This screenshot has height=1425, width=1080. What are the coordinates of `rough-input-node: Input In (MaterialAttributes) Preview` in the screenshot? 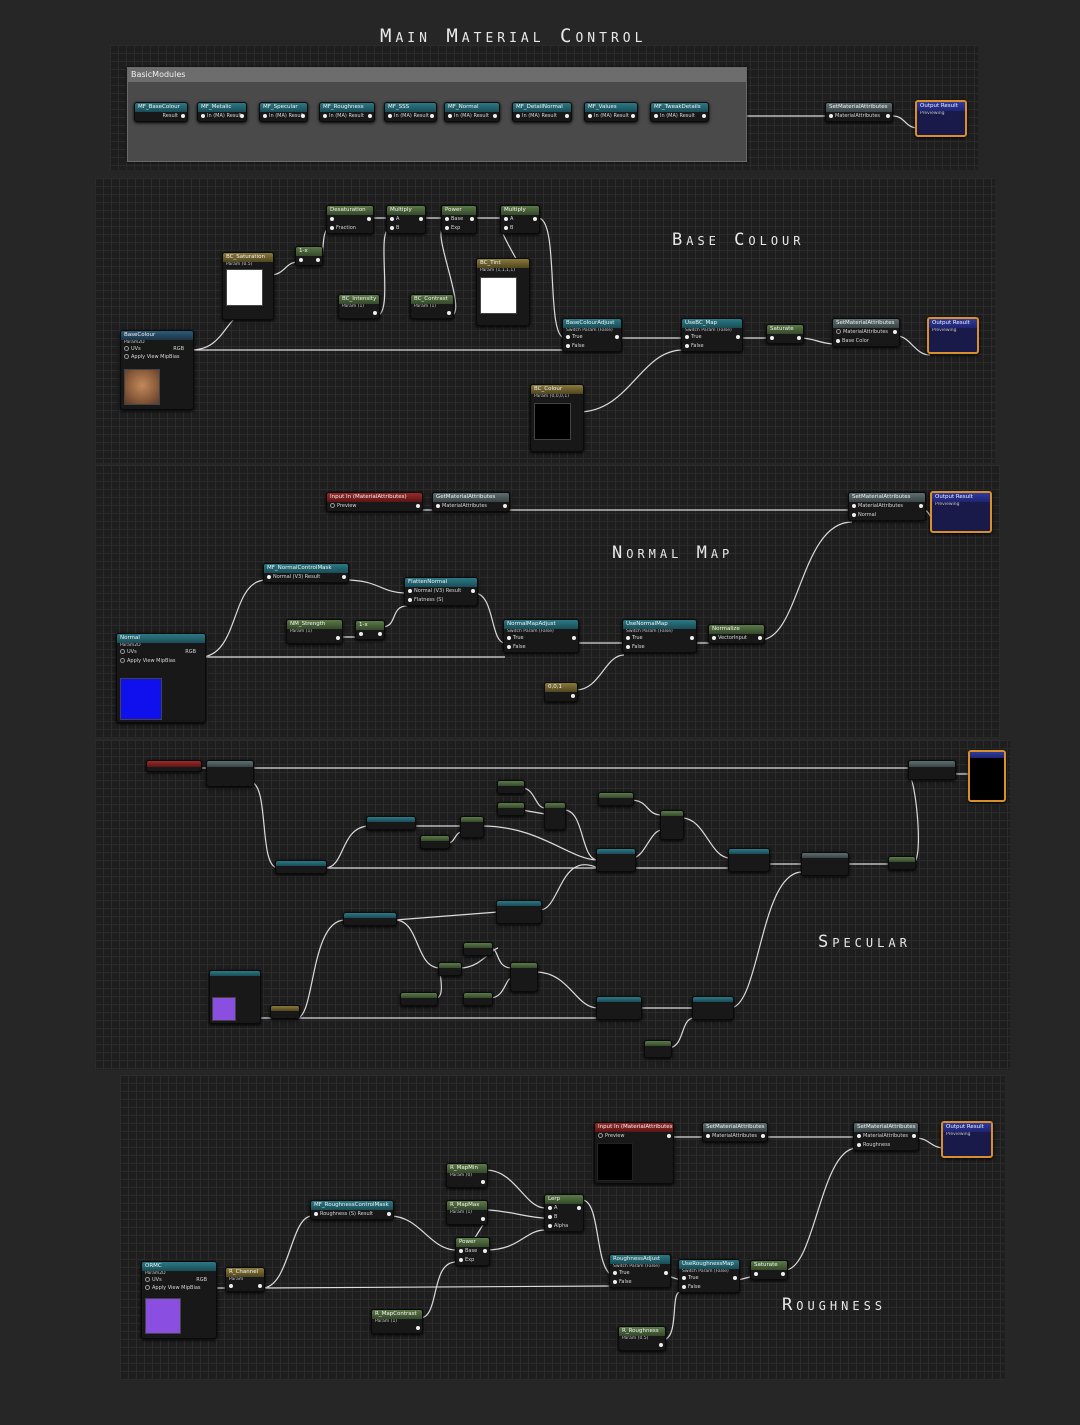 It's located at (634, 1153).